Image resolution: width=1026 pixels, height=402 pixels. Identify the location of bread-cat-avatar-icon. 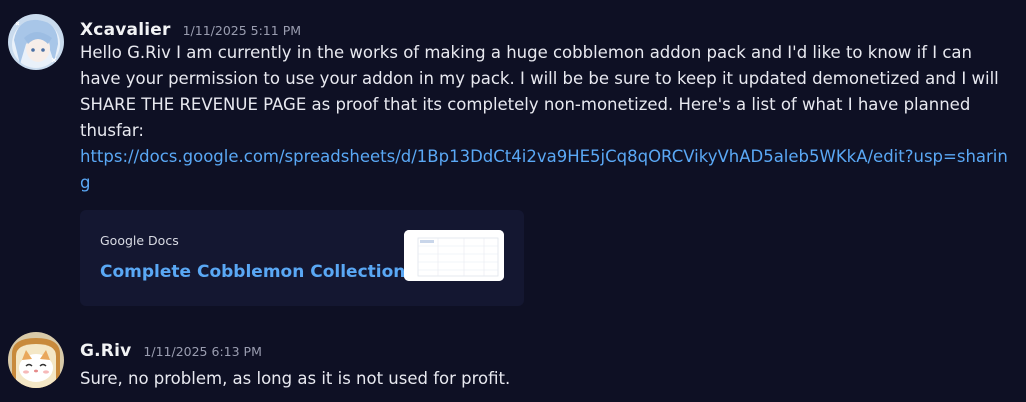
(36, 360).